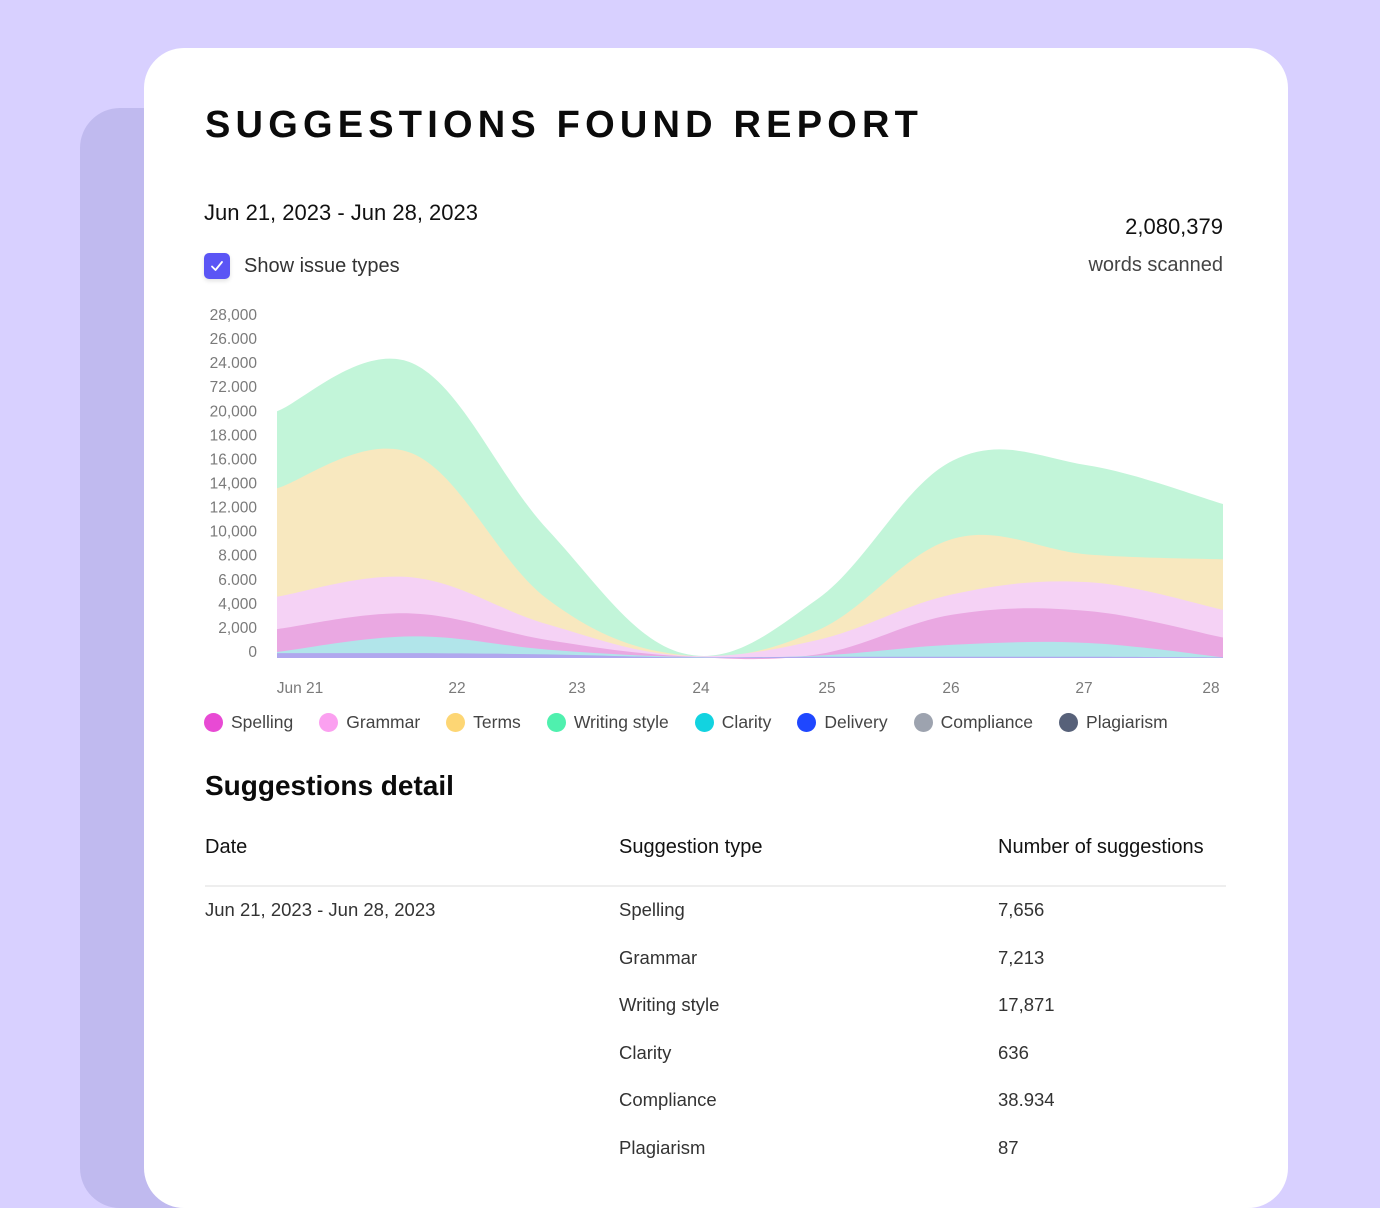 Image resolution: width=1380 pixels, height=1208 pixels. What do you see at coordinates (237, 628) in the screenshot?
I see `y-tick-label: 2,000` at bounding box center [237, 628].